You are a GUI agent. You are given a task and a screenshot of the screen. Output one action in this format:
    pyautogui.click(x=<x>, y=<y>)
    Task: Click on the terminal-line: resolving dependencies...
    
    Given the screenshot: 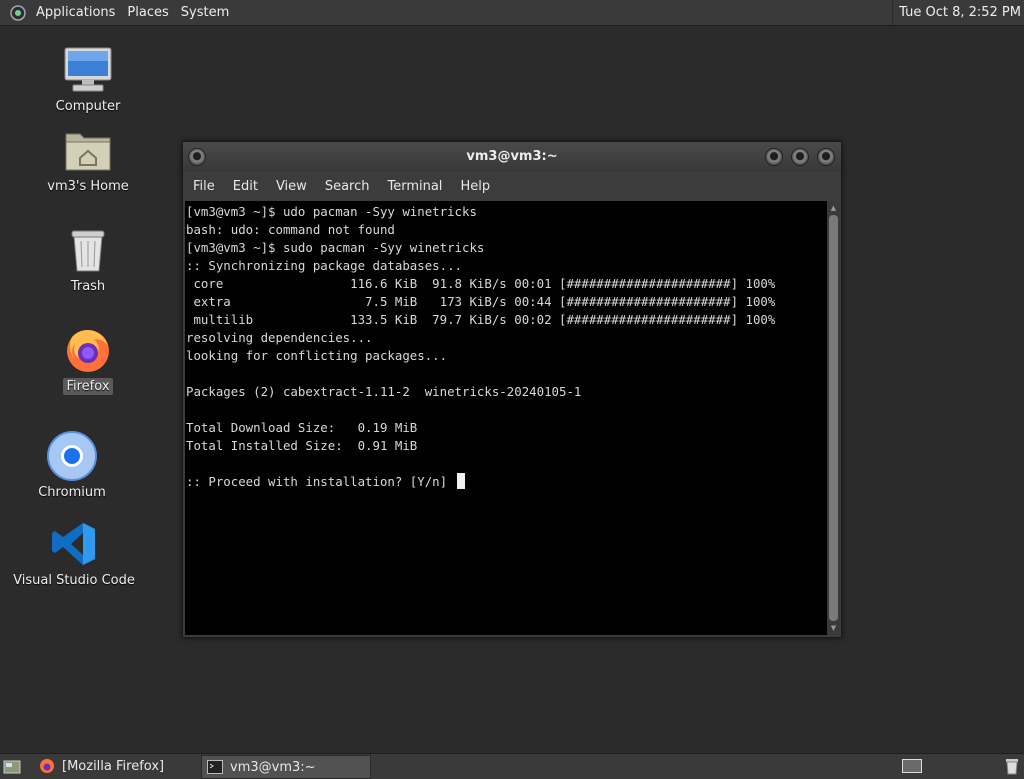 What is the action you would take?
    pyautogui.click(x=279, y=337)
    